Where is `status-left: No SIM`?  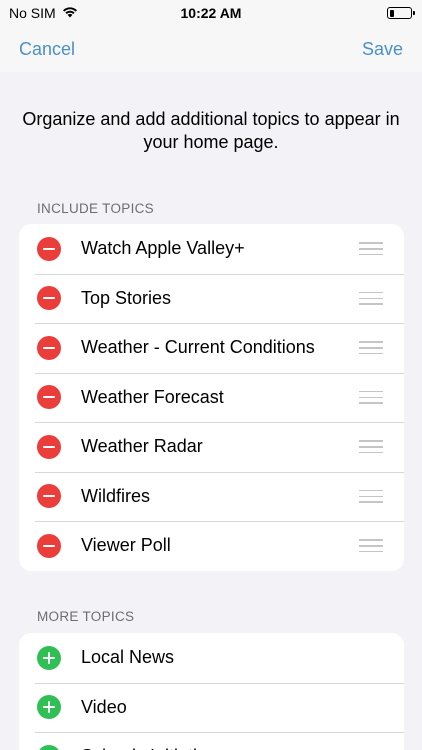
status-left: No SIM is located at coordinates (43, 13).